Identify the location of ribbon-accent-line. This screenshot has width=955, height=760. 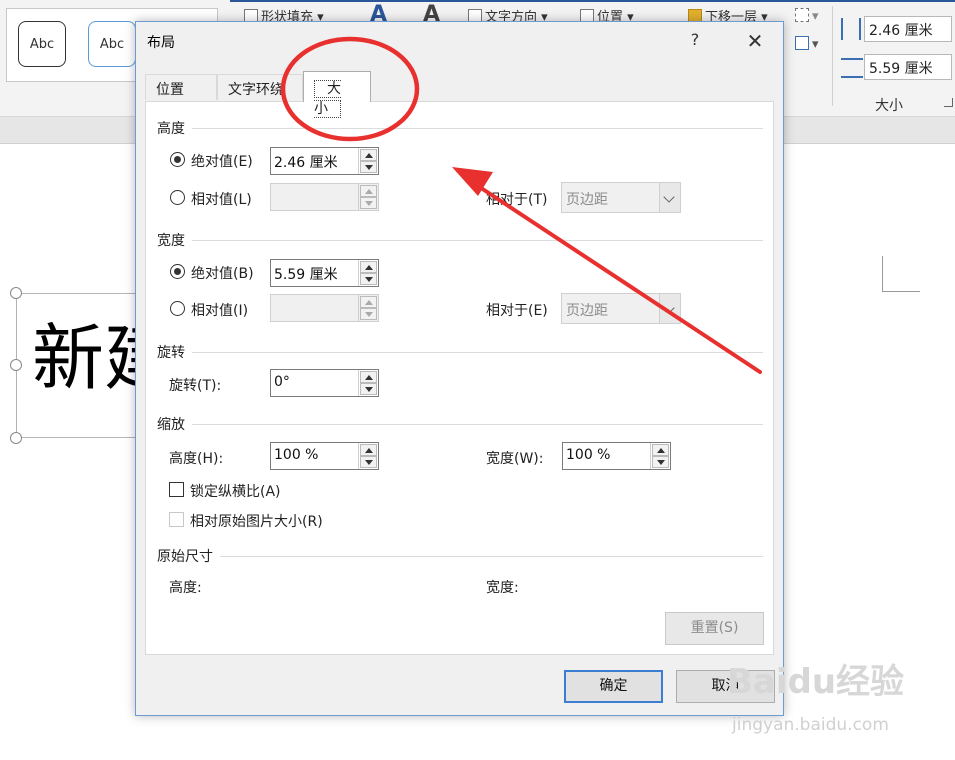
(592, 1).